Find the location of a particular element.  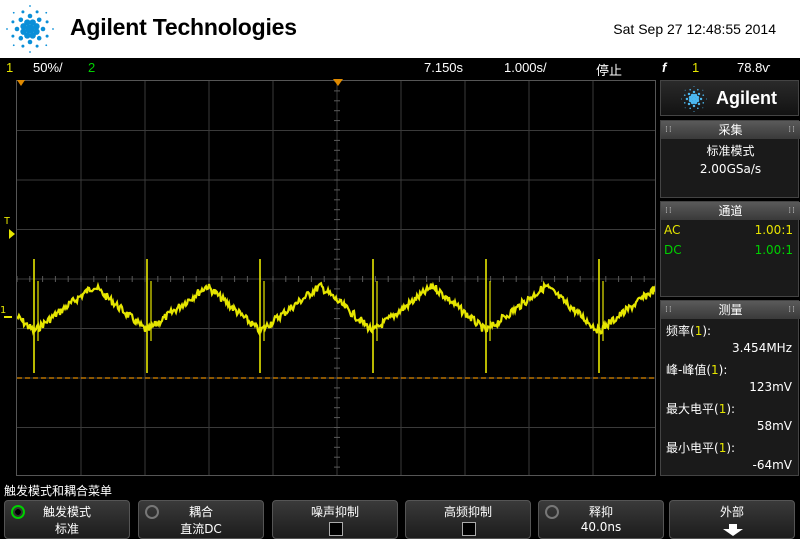

acquire-mode: 标准模式 is located at coordinates (730, 151).